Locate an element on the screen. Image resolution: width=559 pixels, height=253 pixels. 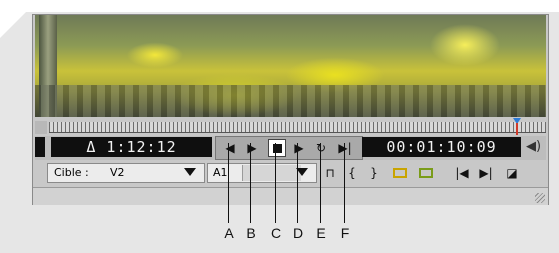
audio-target-value: A1 is located at coordinates (220, 172).